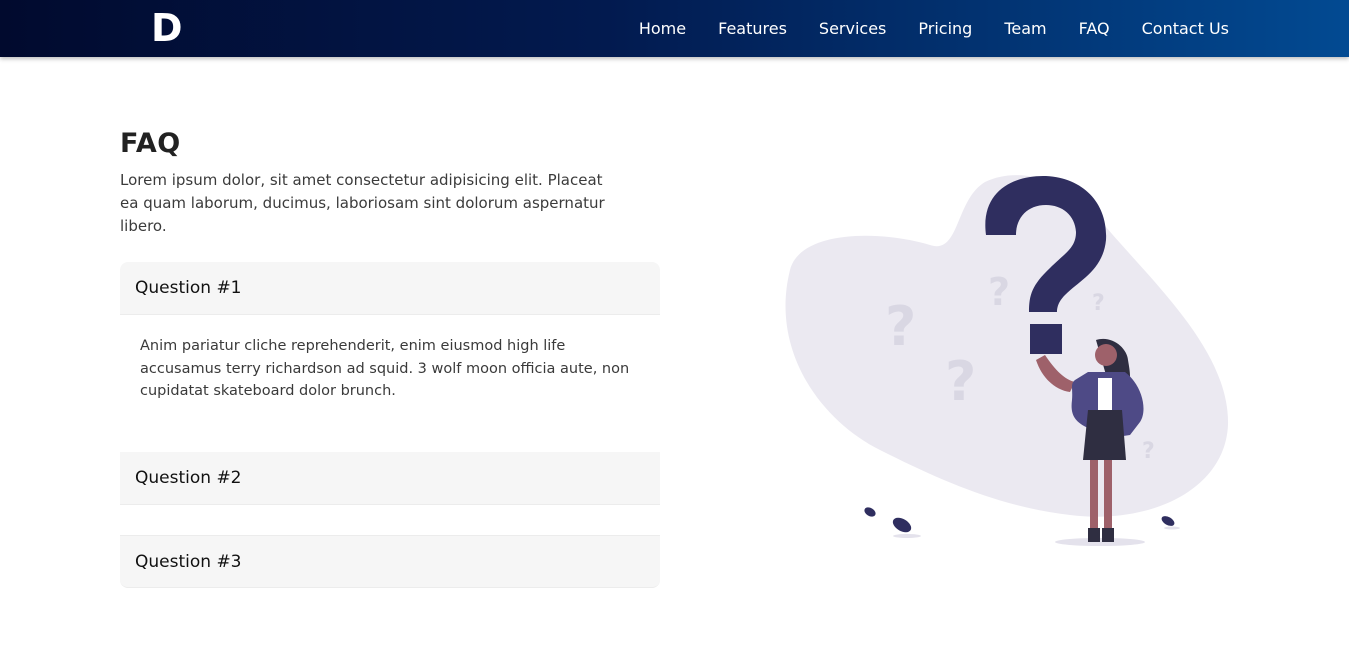 This screenshot has height=648, width=1349. What do you see at coordinates (1105, 394) in the screenshot?
I see `woman-shirt` at bounding box center [1105, 394].